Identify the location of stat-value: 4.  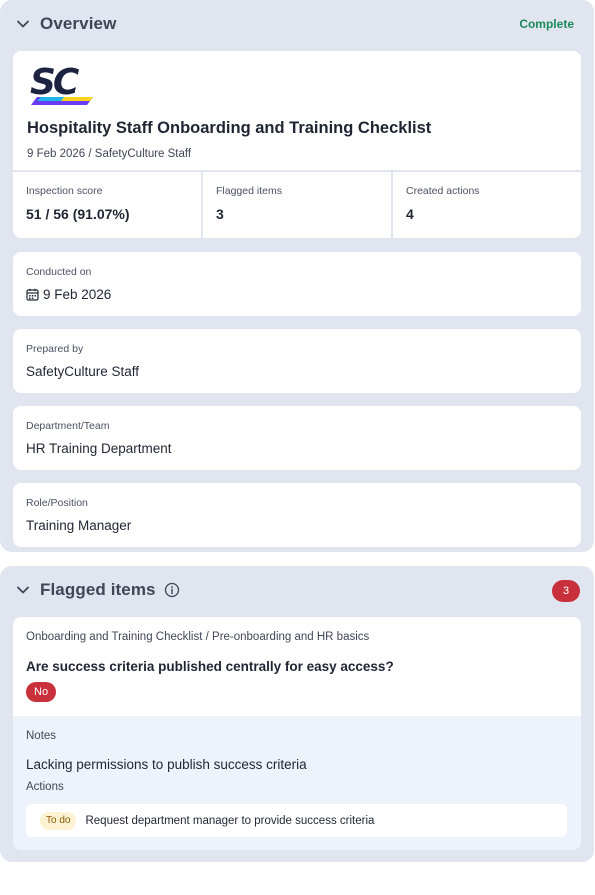
(410, 214).